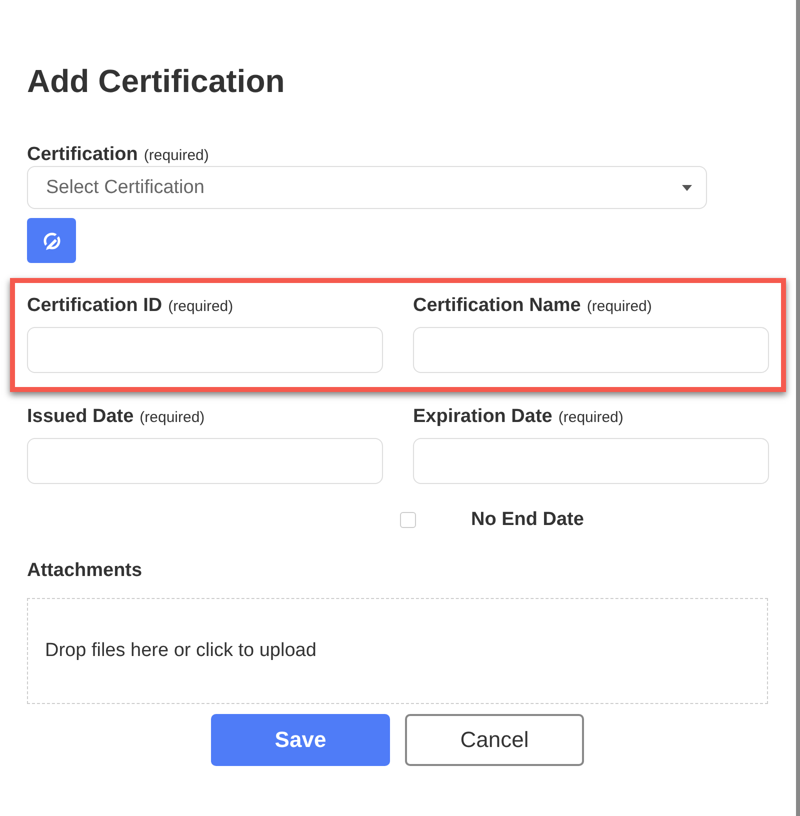 This screenshot has width=800, height=816. What do you see at coordinates (497, 306) in the screenshot?
I see `field-label: Certification Name` at bounding box center [497, 306].